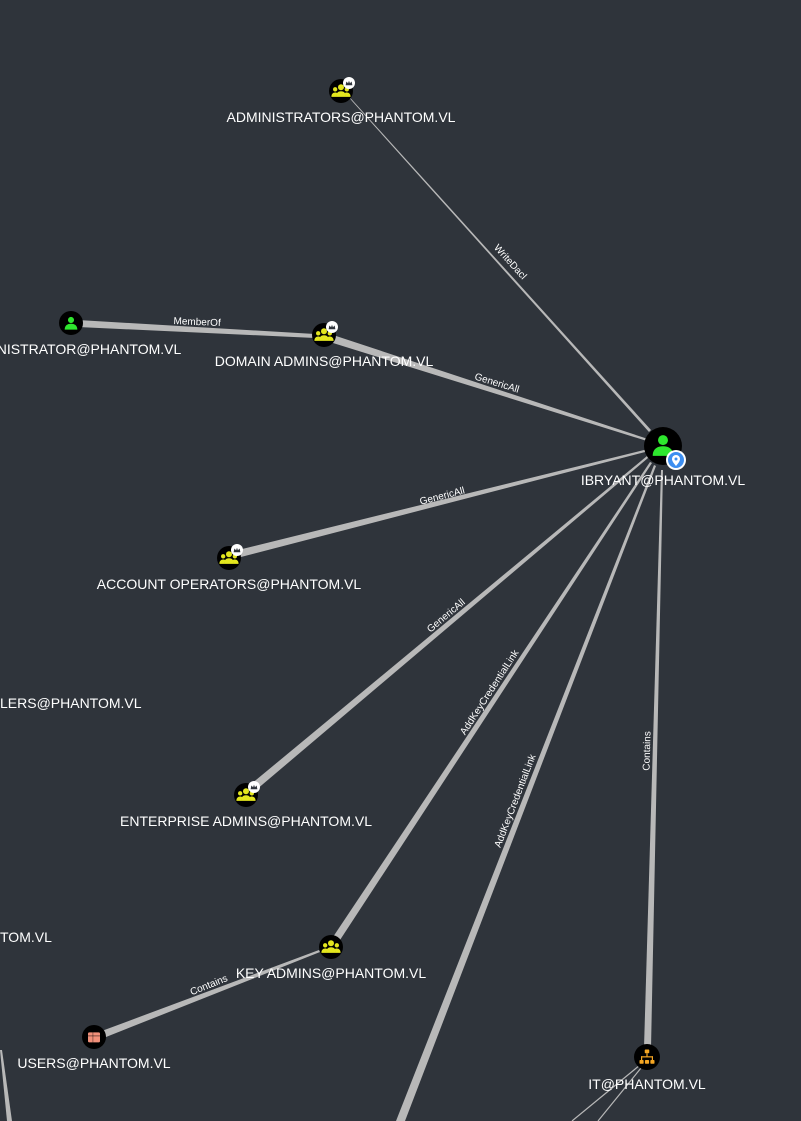 This screenshot has width=801, height=1121. I want to click on node-label: ACCOUNT OPERATORS@PHANTOM.VL, so click(229, 584).